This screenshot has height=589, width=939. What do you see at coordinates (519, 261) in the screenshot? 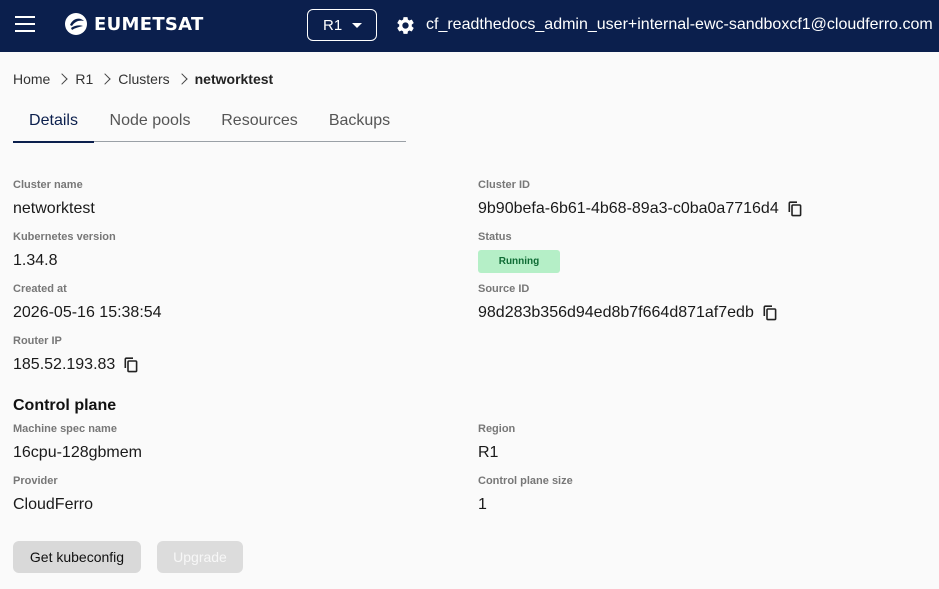
I see `status-badge: Running` at bounding box center [519, 261].